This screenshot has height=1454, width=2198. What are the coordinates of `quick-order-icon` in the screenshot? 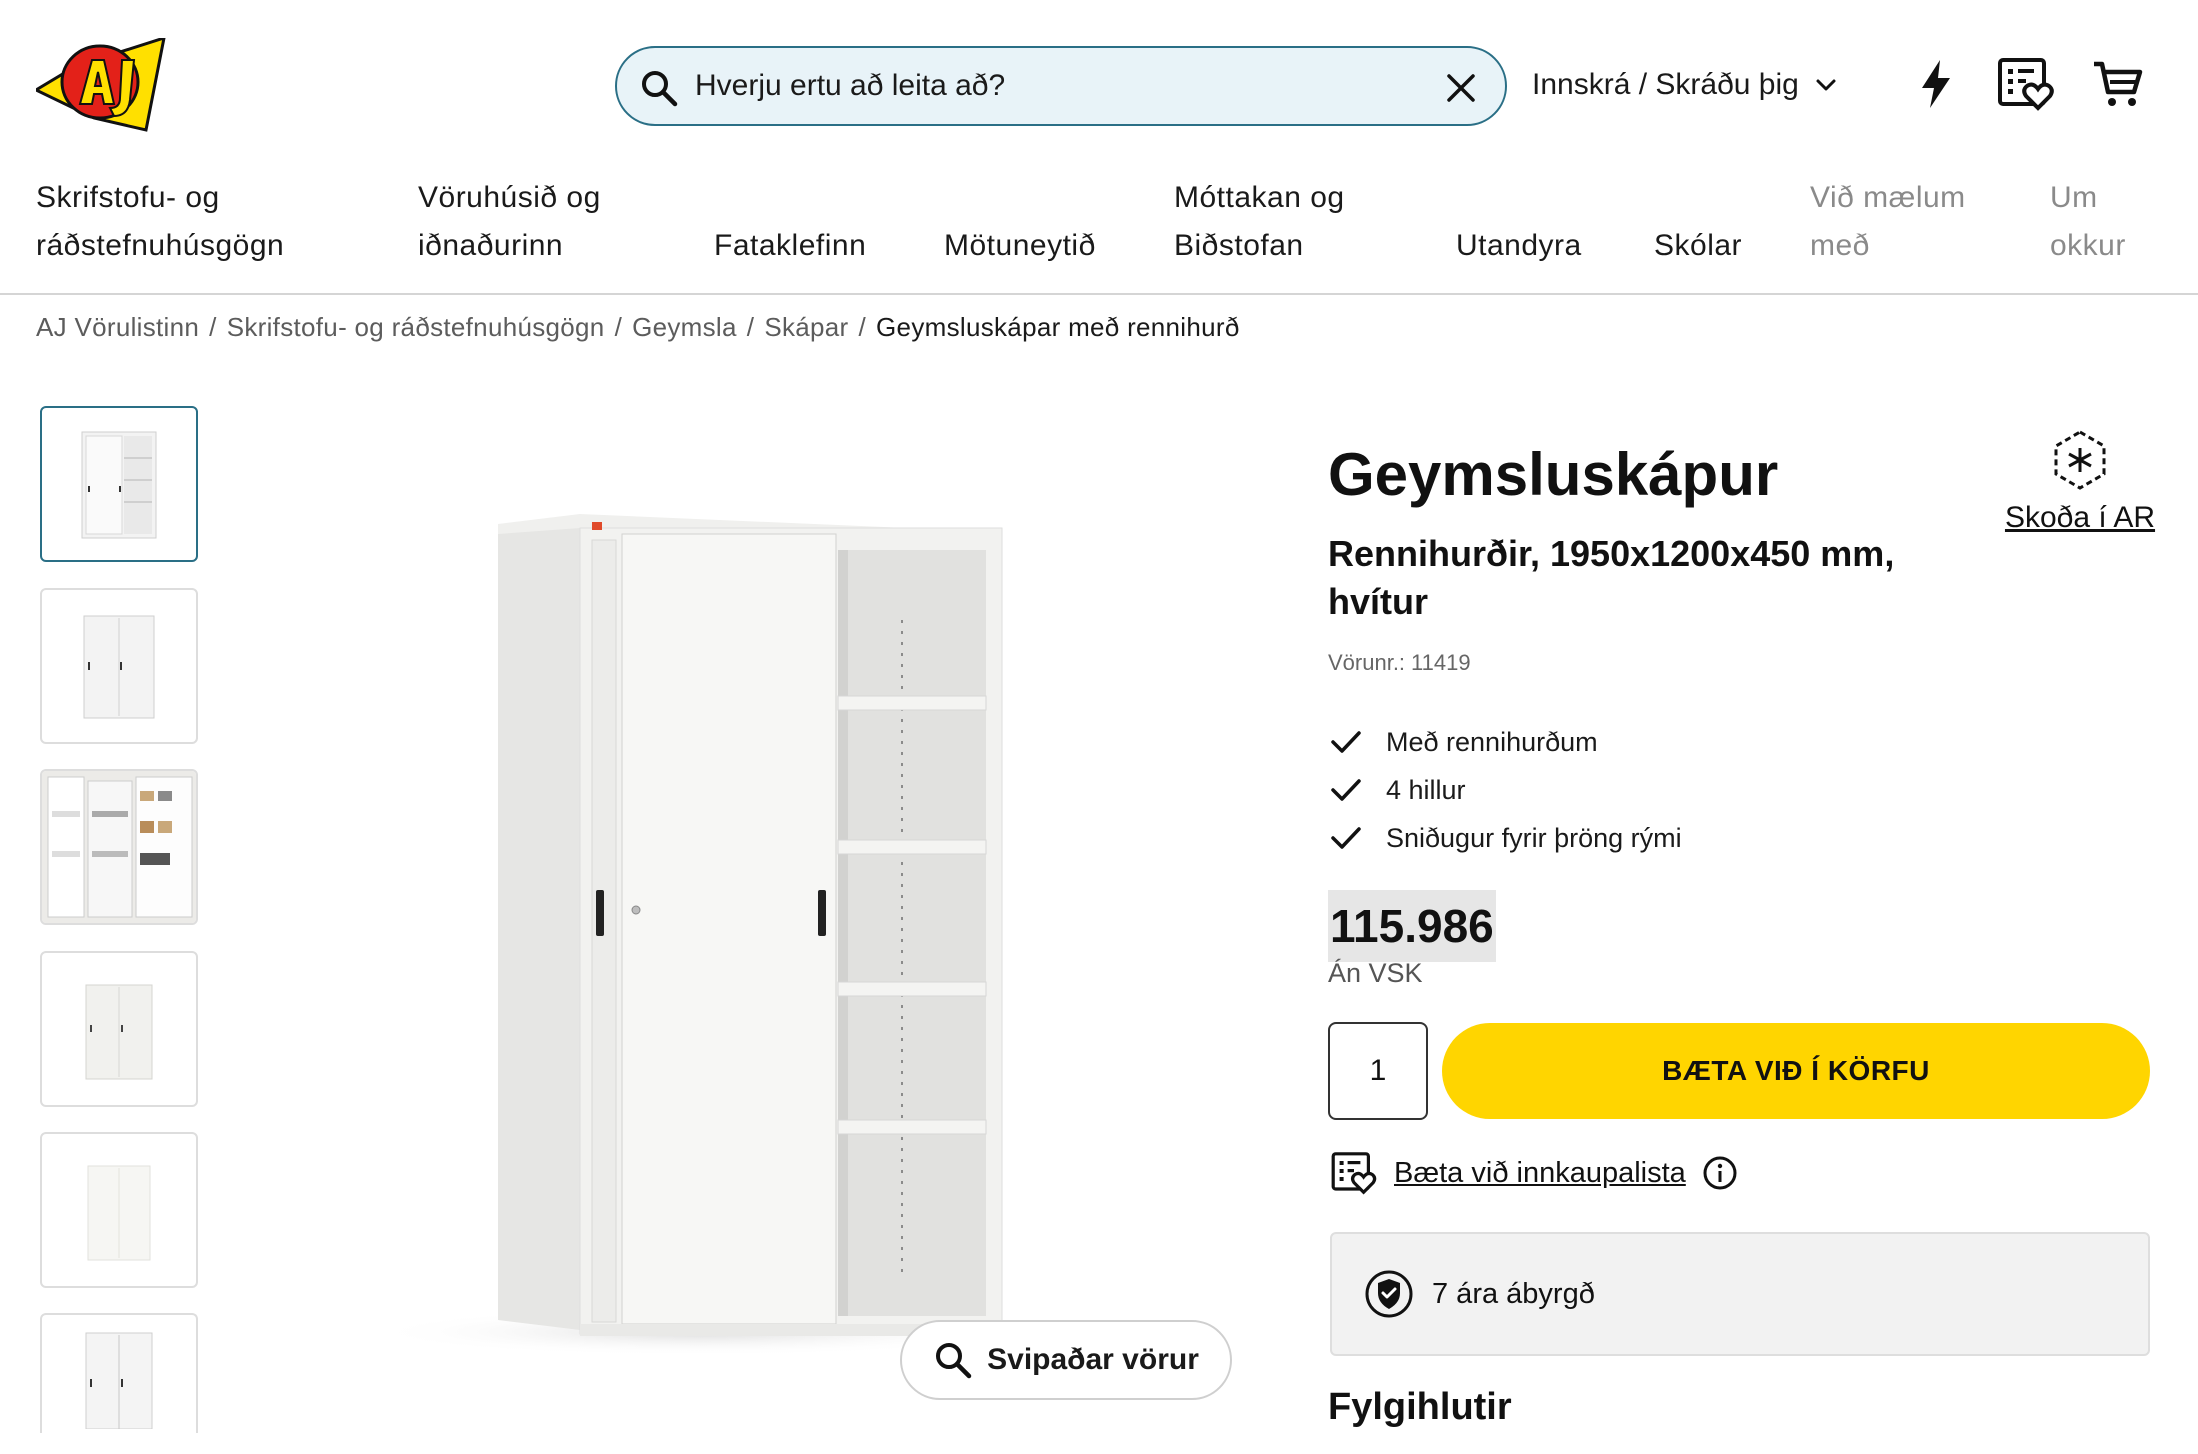 It's located at (1936, 84).